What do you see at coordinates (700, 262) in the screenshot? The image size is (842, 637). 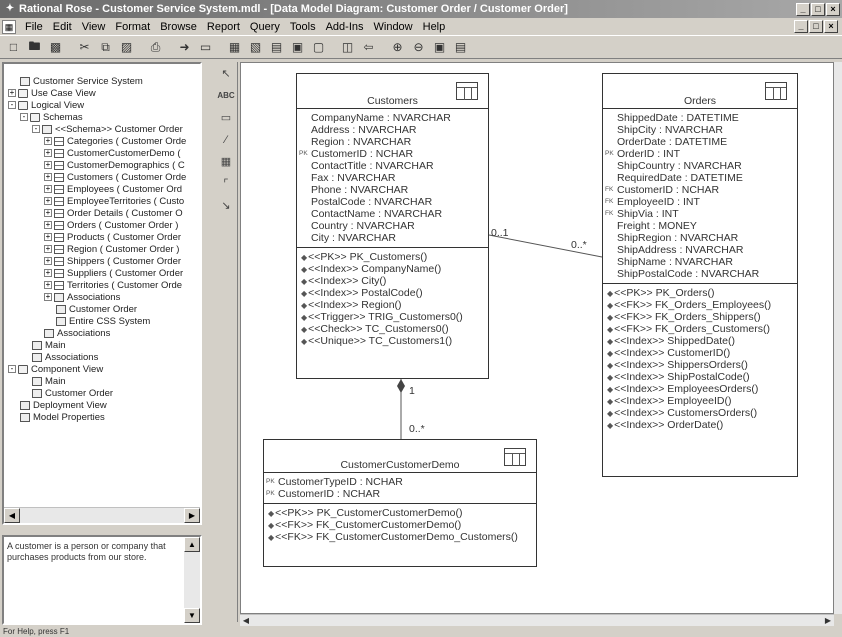 I see `column: ShipName : NVARCHAR` at bounding box center [700, 262].